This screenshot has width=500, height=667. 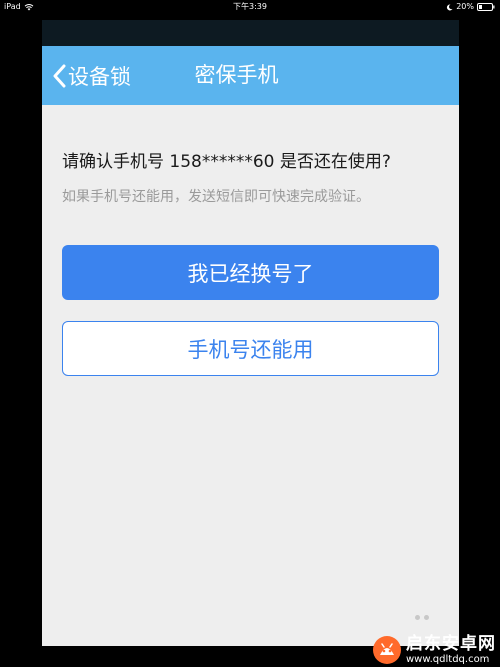 What do you see at coordinates (216, 197) in the screenshot?
I see `confirm-hint: 如果手机号还能用，发送短信即可快速完成验证。` at bounding box center [216, 197].